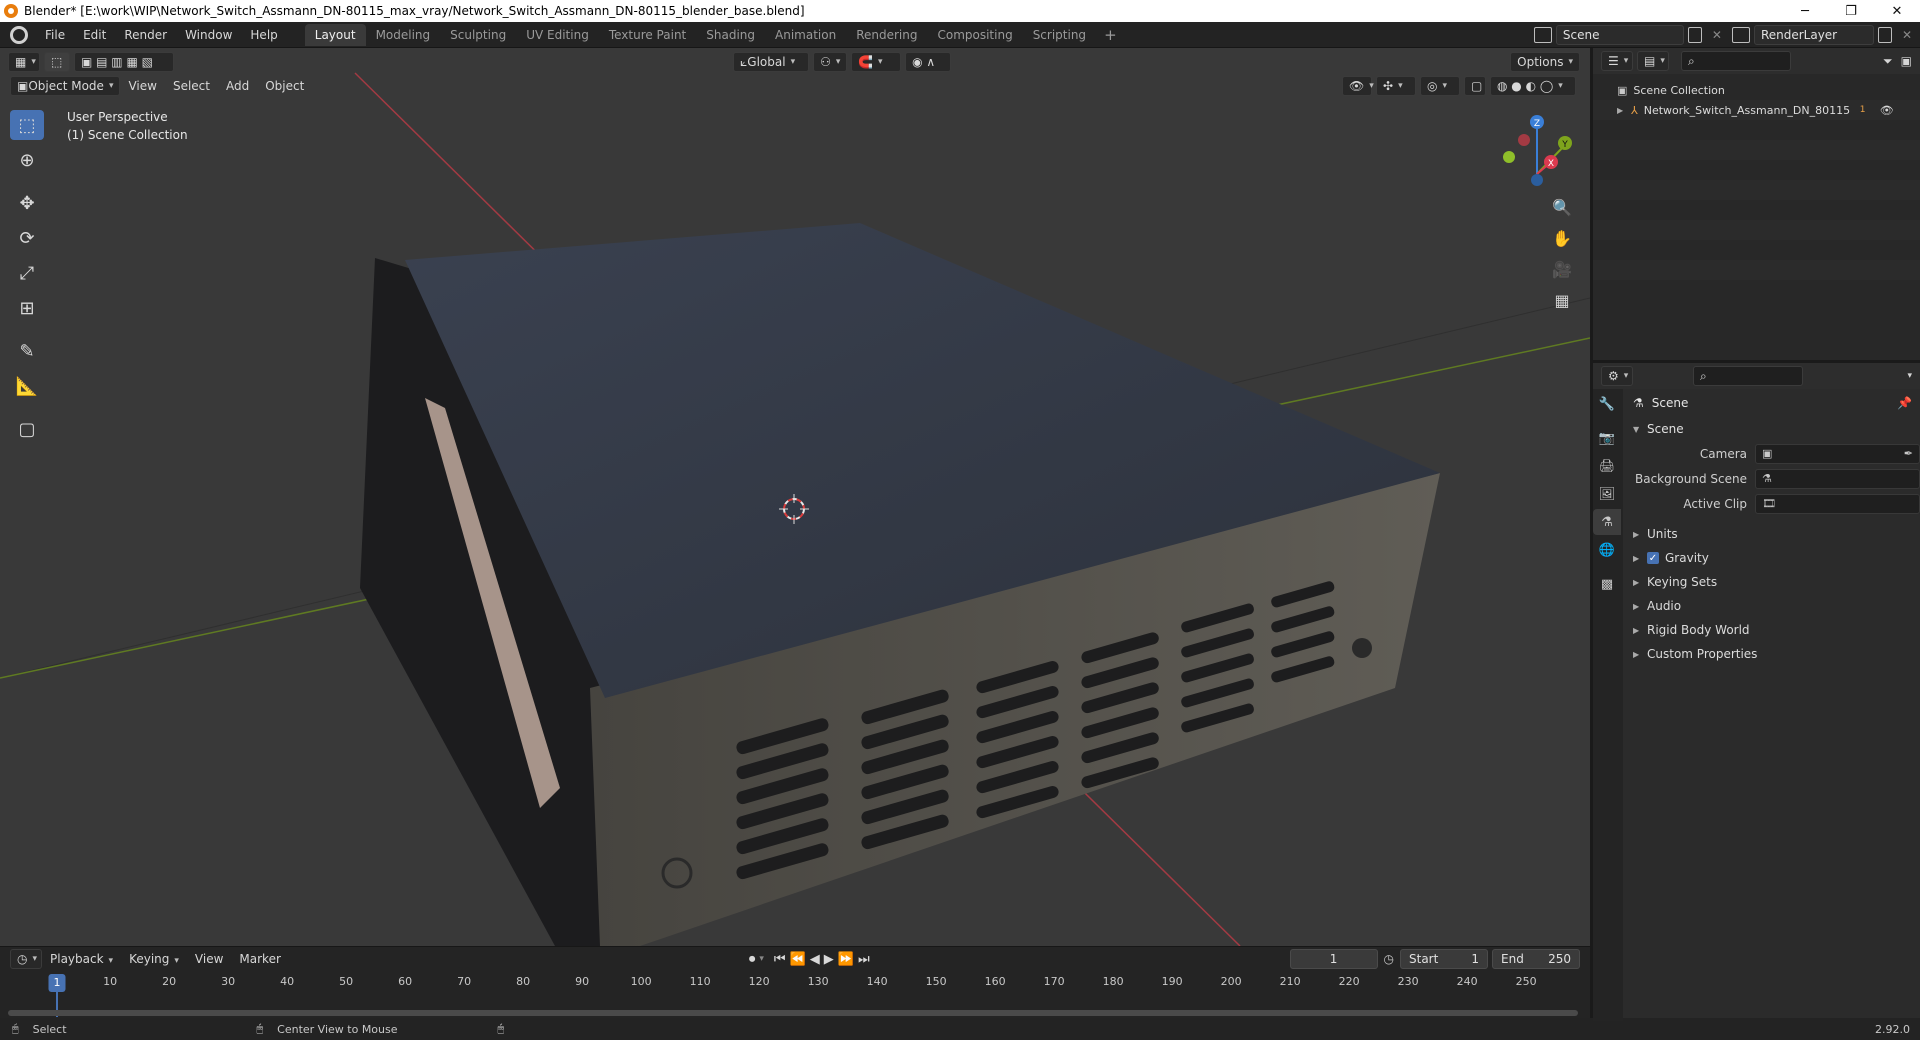 The height and width of the screenshot is (1040, 1920). What do you see at coordinates (27, 308) in the screenshot?
I see `transform-tool-icon: ⊞` at bounding box center [27, 308].